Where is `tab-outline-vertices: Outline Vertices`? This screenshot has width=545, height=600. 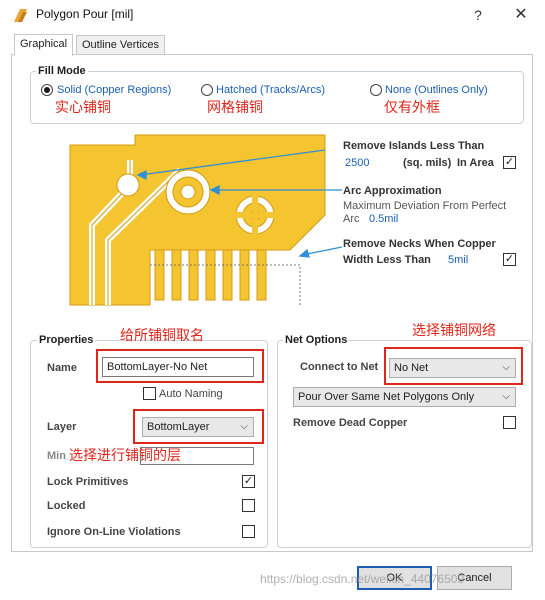
tab-outline-vertices: Outline Vertices is located at coordinates (121, 45).